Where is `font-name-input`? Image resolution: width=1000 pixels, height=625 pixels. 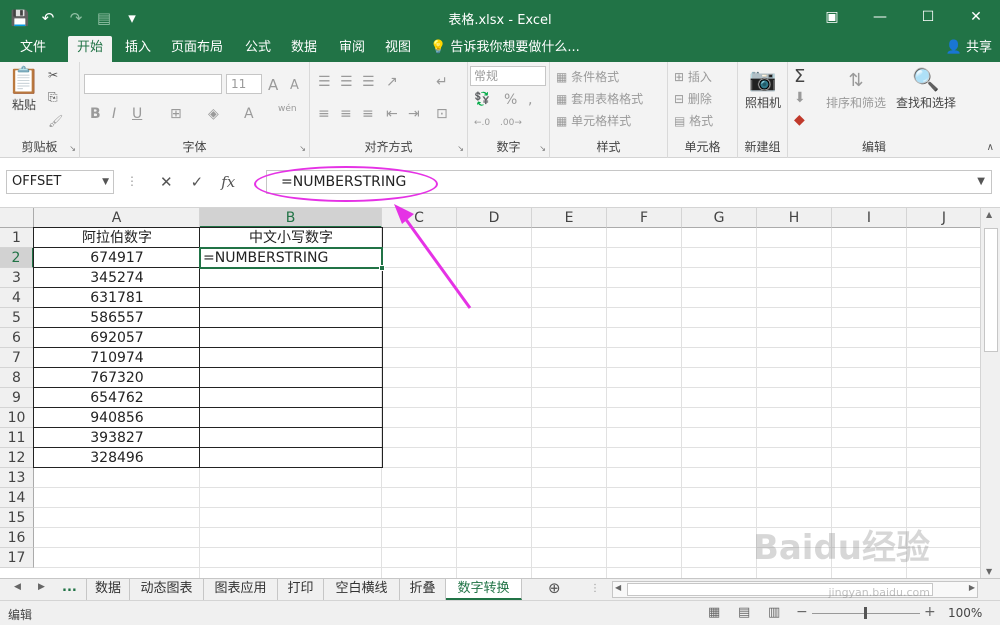
font-name-input is located at coordinates (153, 84).